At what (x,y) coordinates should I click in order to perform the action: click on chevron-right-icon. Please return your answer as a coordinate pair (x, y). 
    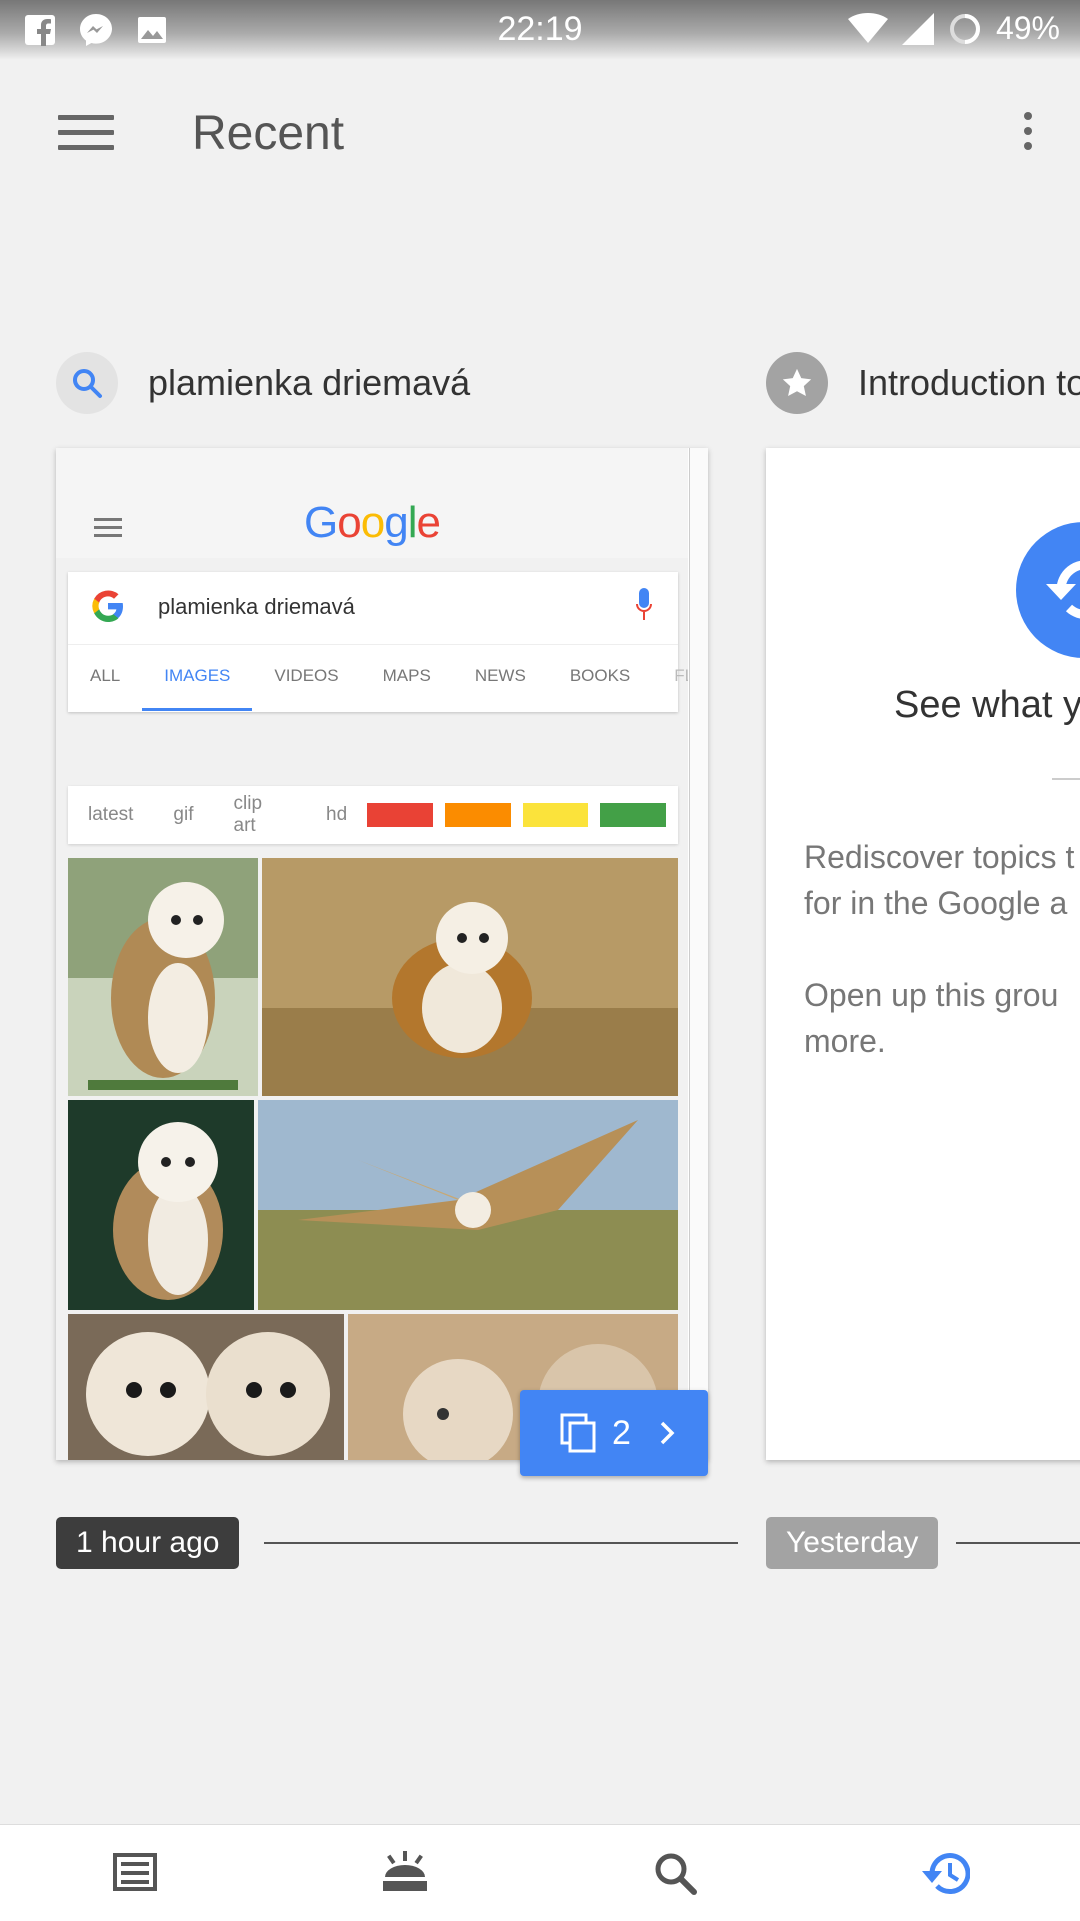
    Looking at the image, I should click on (667, 1433).